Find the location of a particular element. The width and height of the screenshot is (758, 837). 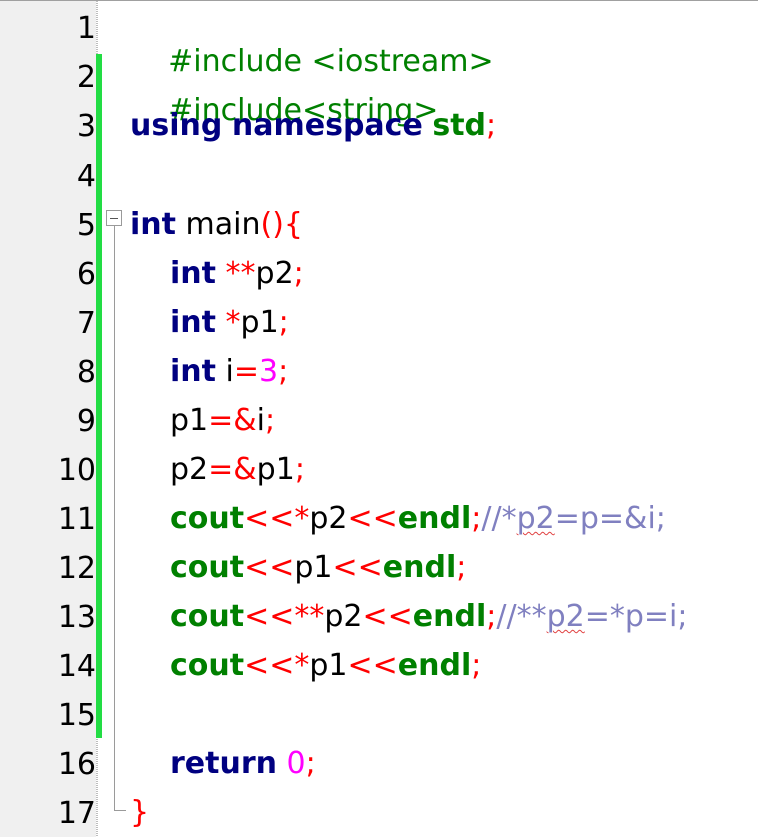

line-number: 12 is located at coordinates (76, 568).